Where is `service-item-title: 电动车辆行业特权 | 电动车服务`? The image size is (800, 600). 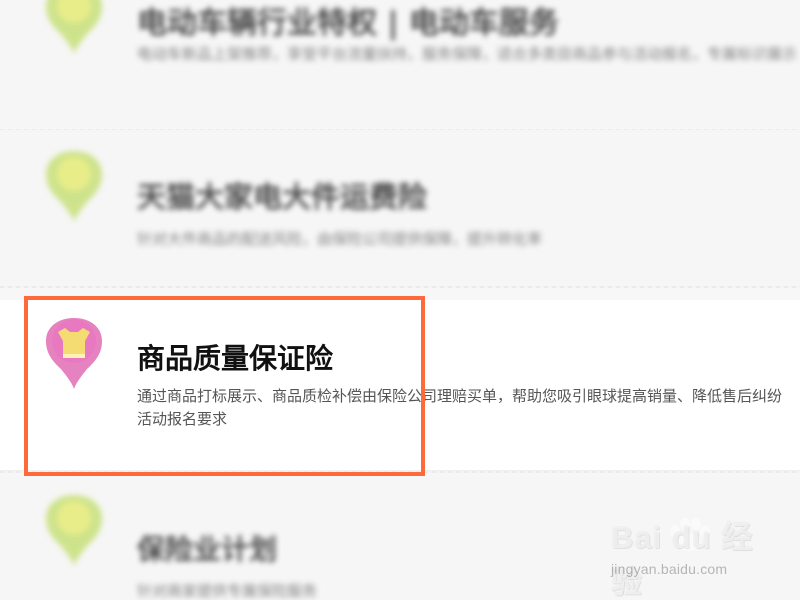
service-item-title: 电动车辆行业特权 | 电动车服务 is located at coordinates (348, 23).